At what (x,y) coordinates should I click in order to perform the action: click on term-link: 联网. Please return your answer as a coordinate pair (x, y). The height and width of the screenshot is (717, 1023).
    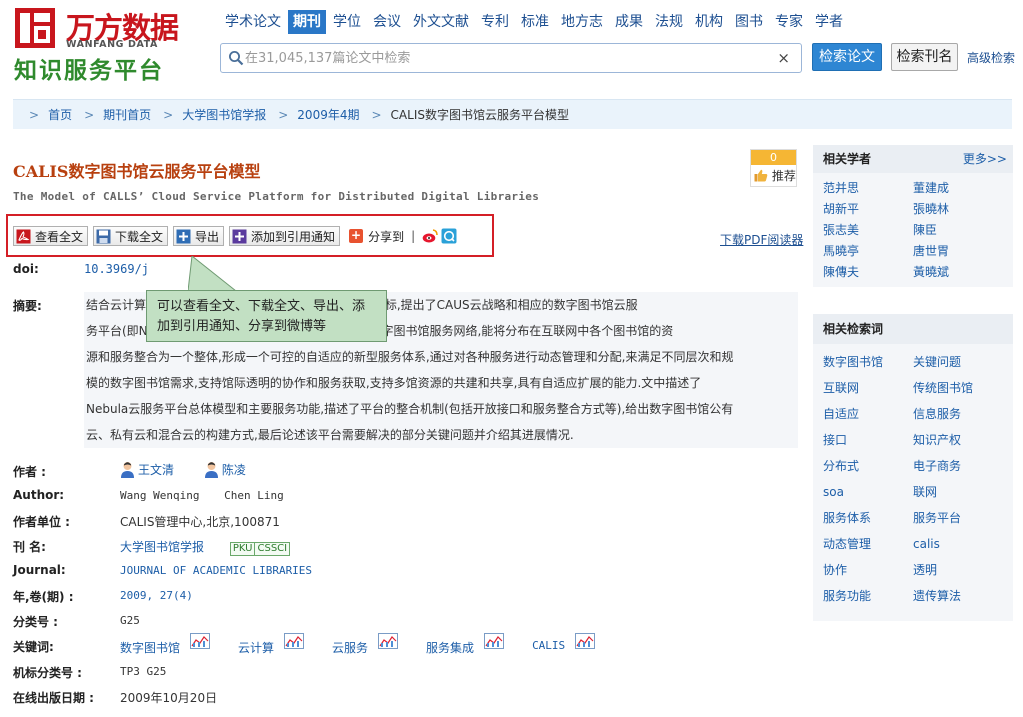
    Looking at the image, I should click on (958, 492).